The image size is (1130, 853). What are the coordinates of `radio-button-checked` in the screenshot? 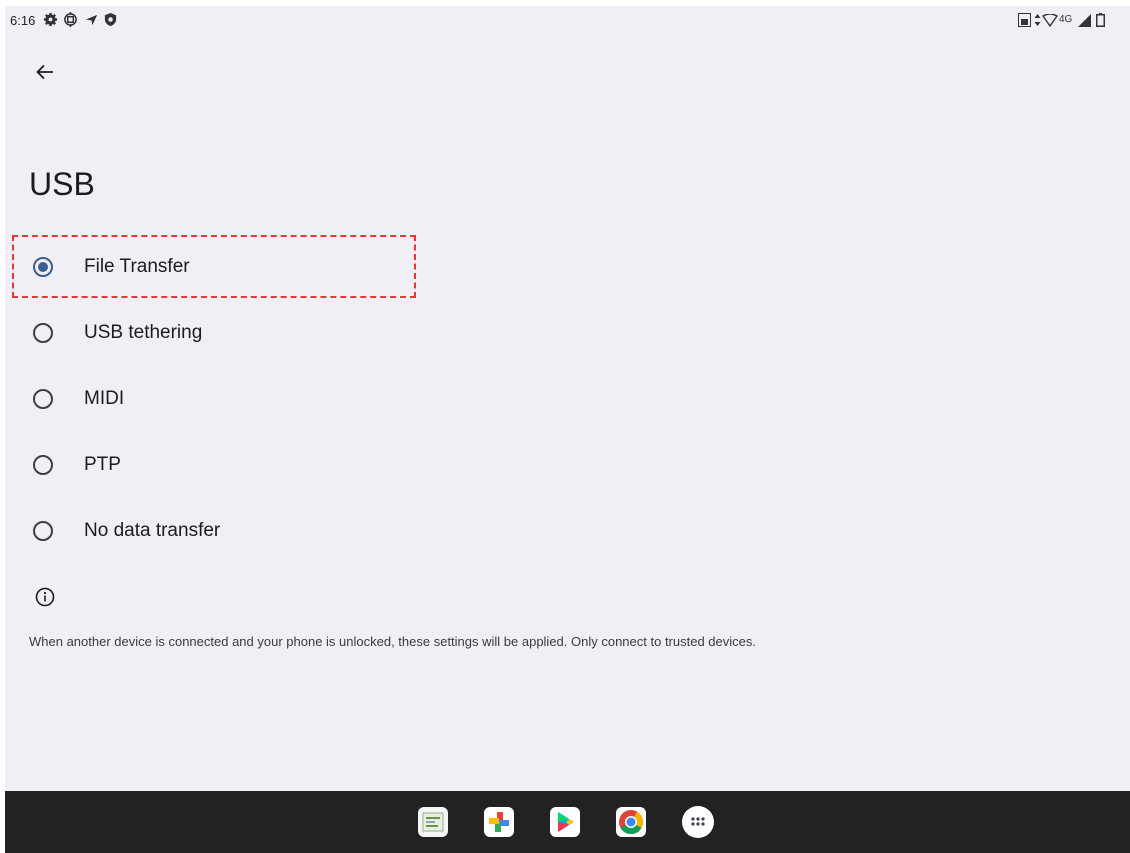 It's located at (43, 267).